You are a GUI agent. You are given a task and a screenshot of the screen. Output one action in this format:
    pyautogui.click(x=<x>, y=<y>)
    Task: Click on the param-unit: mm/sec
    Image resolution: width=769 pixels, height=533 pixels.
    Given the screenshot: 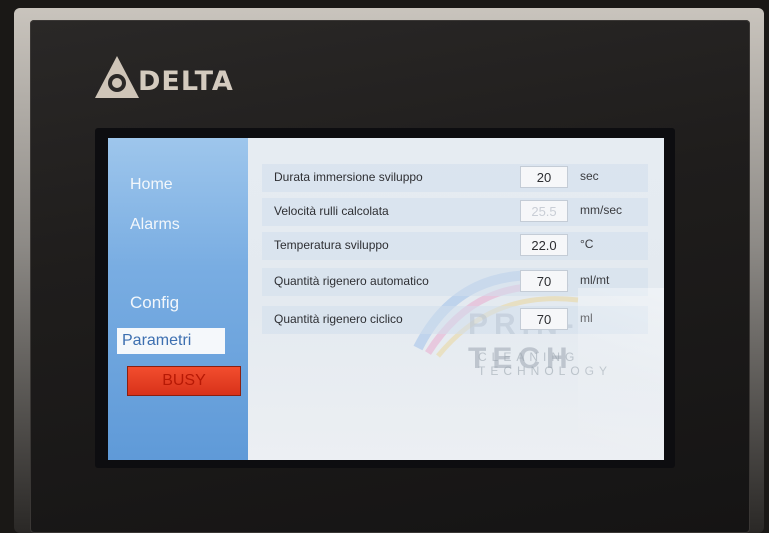 What is the action you would take?
    pyautogui.click(x=601, y=210)
    